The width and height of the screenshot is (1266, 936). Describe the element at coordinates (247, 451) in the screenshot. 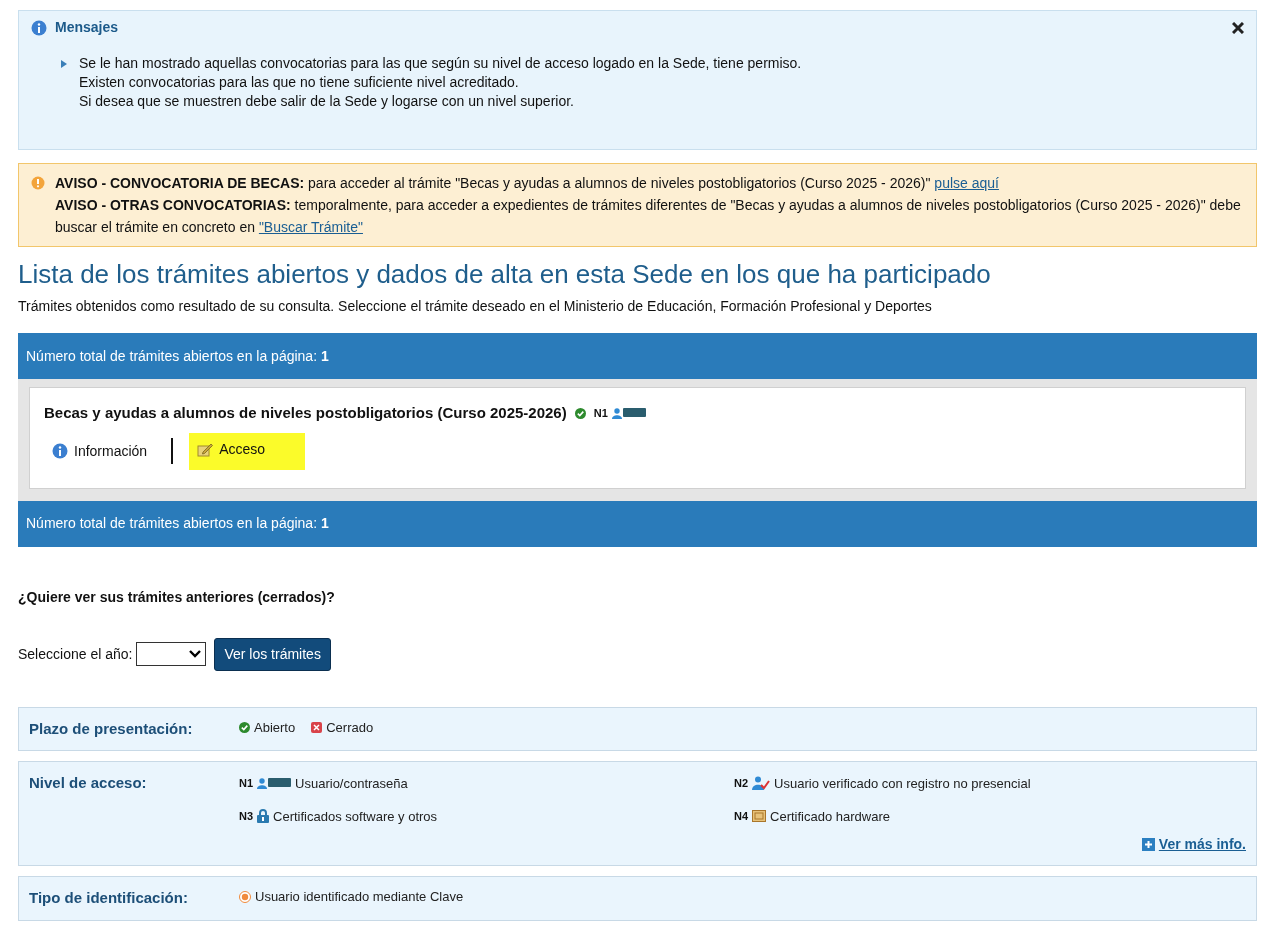

I see `action-link: Acceso` at that location.